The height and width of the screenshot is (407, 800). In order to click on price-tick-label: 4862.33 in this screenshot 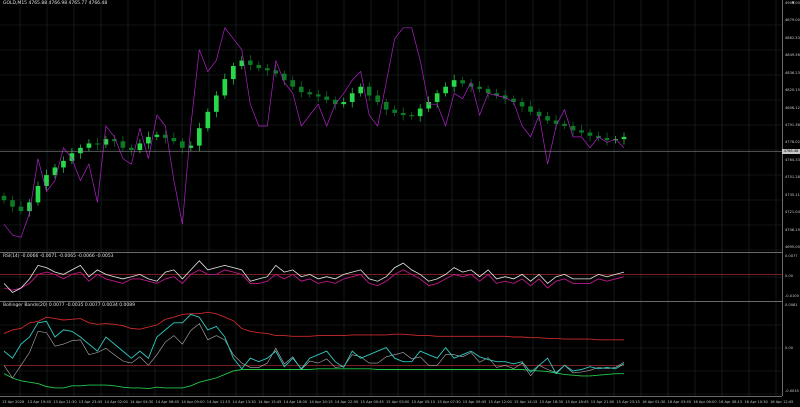, I will do `click(792, 37)`.